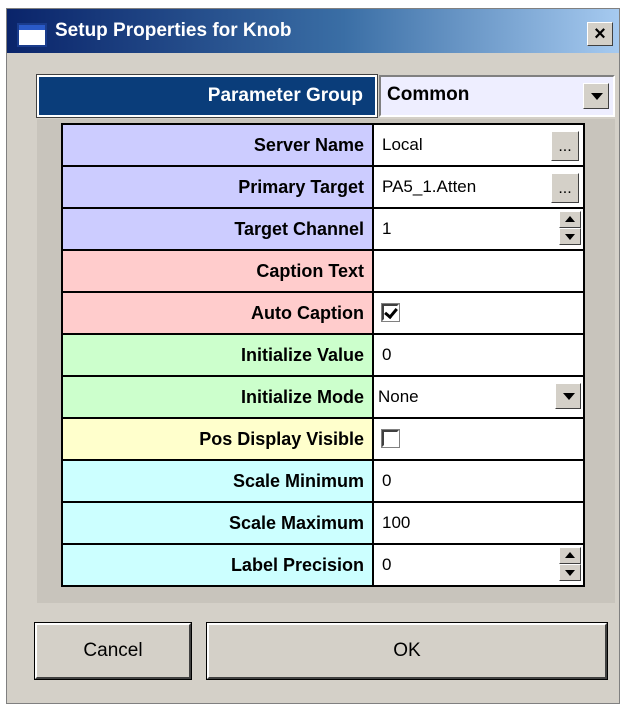  I want to click on row-initialize-mode: Initialize Mode None, so click(323, 398).